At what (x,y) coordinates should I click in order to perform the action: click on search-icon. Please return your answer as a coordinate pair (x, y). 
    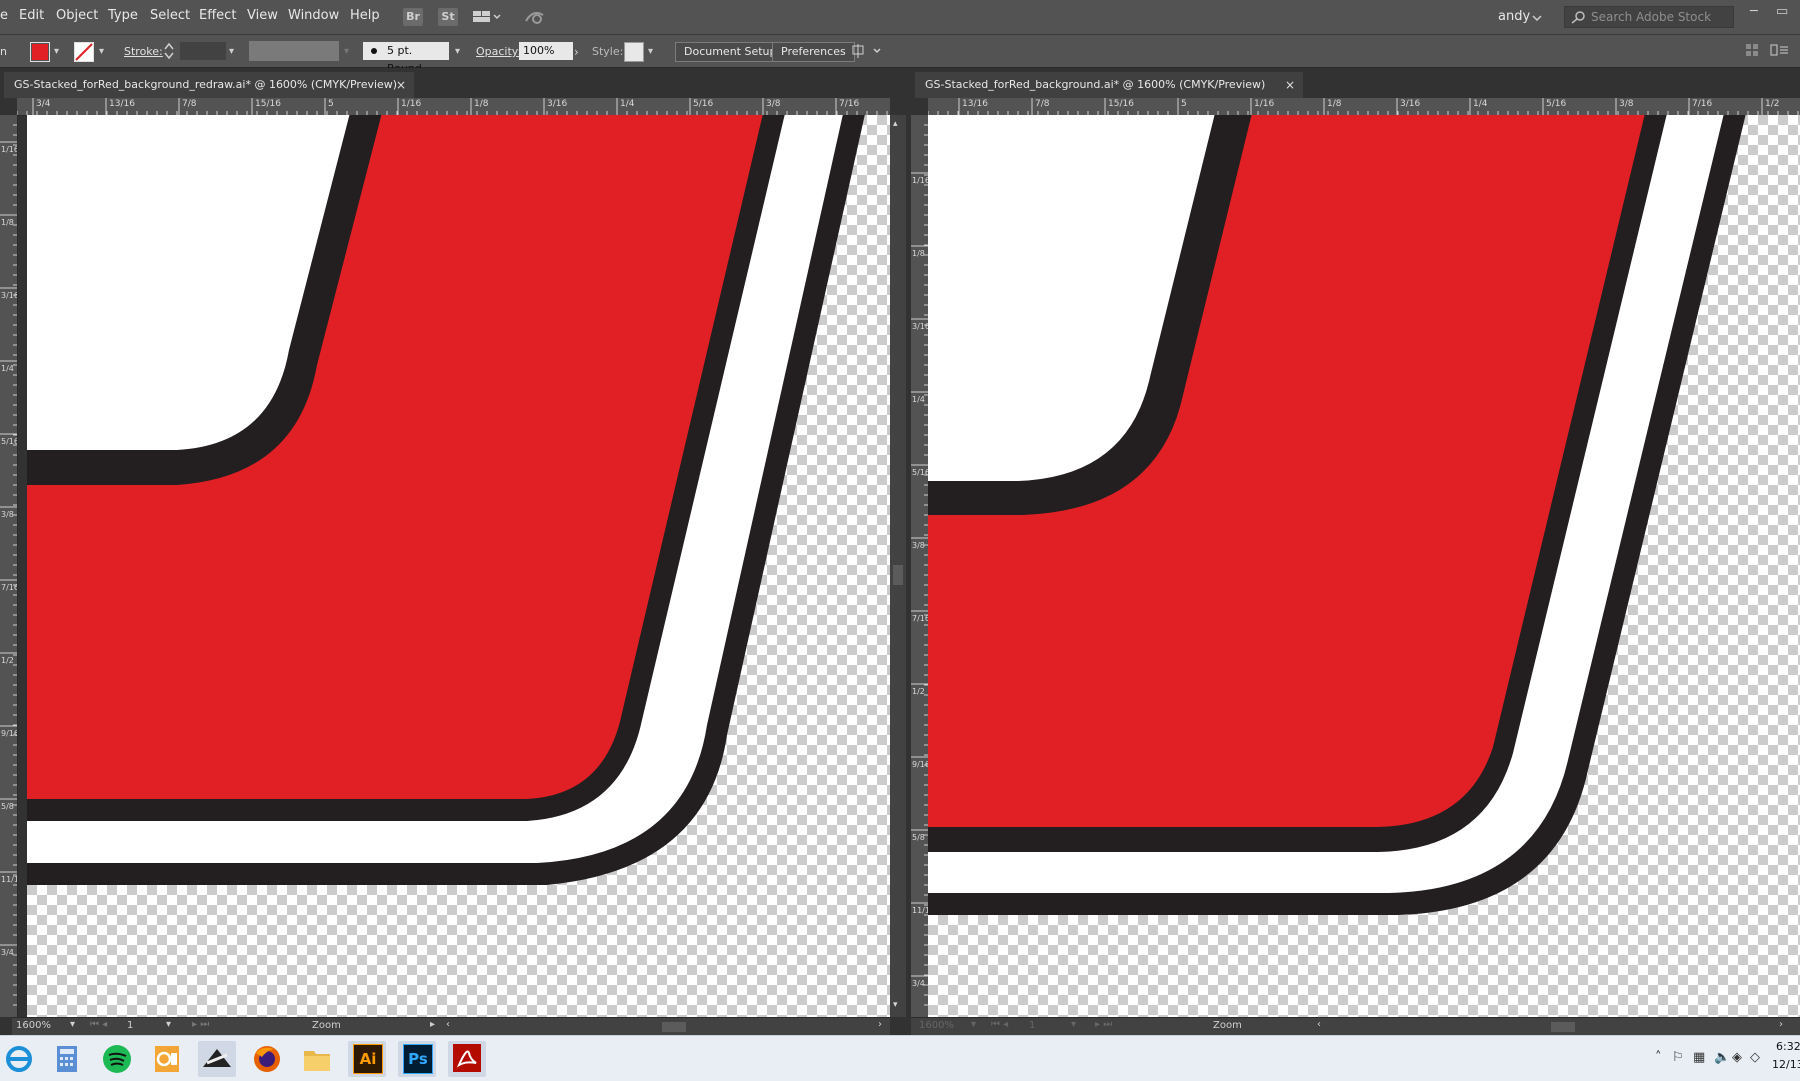
    Looking at the image, I should click on (1579, 18).